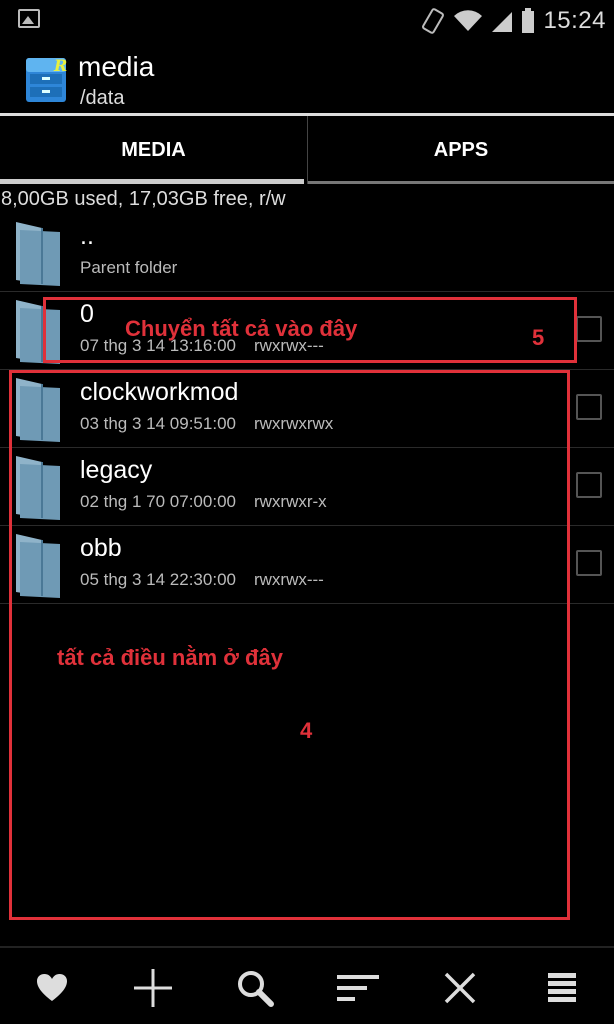  Describe the element at coordinates (60, 65) in the screenshot. I see `svg-text: R` at that location.